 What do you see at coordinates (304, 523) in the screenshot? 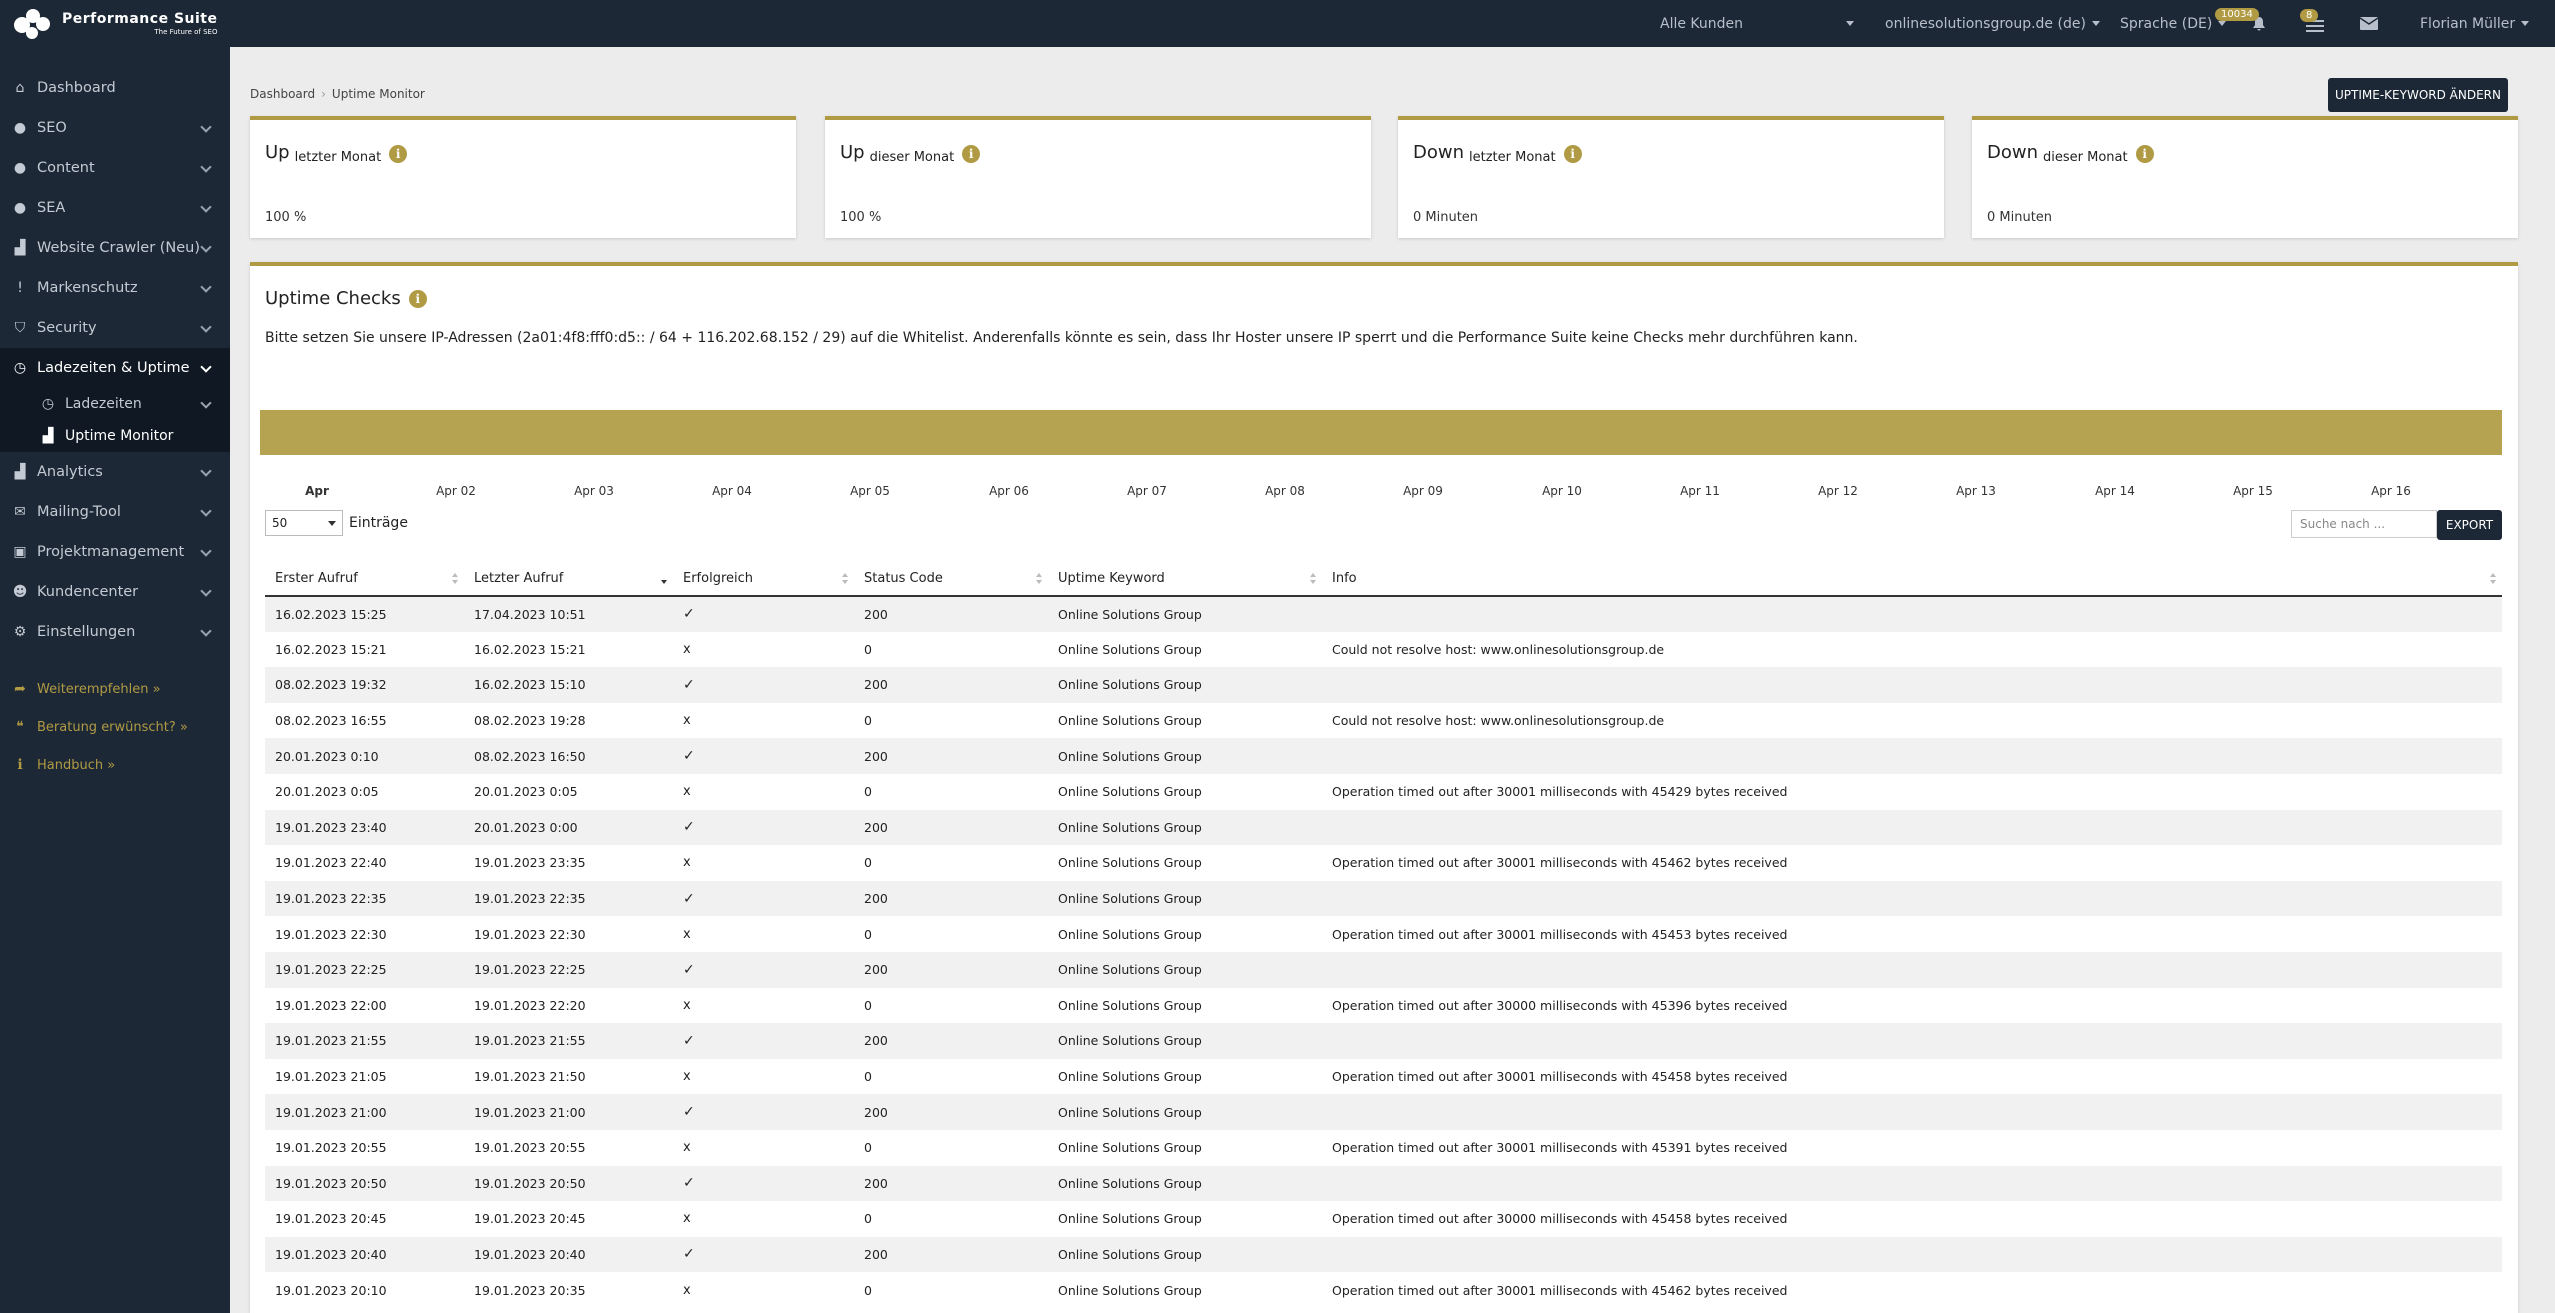
I see `entries-per-page-select: 50` at bounding box center [304, 523].